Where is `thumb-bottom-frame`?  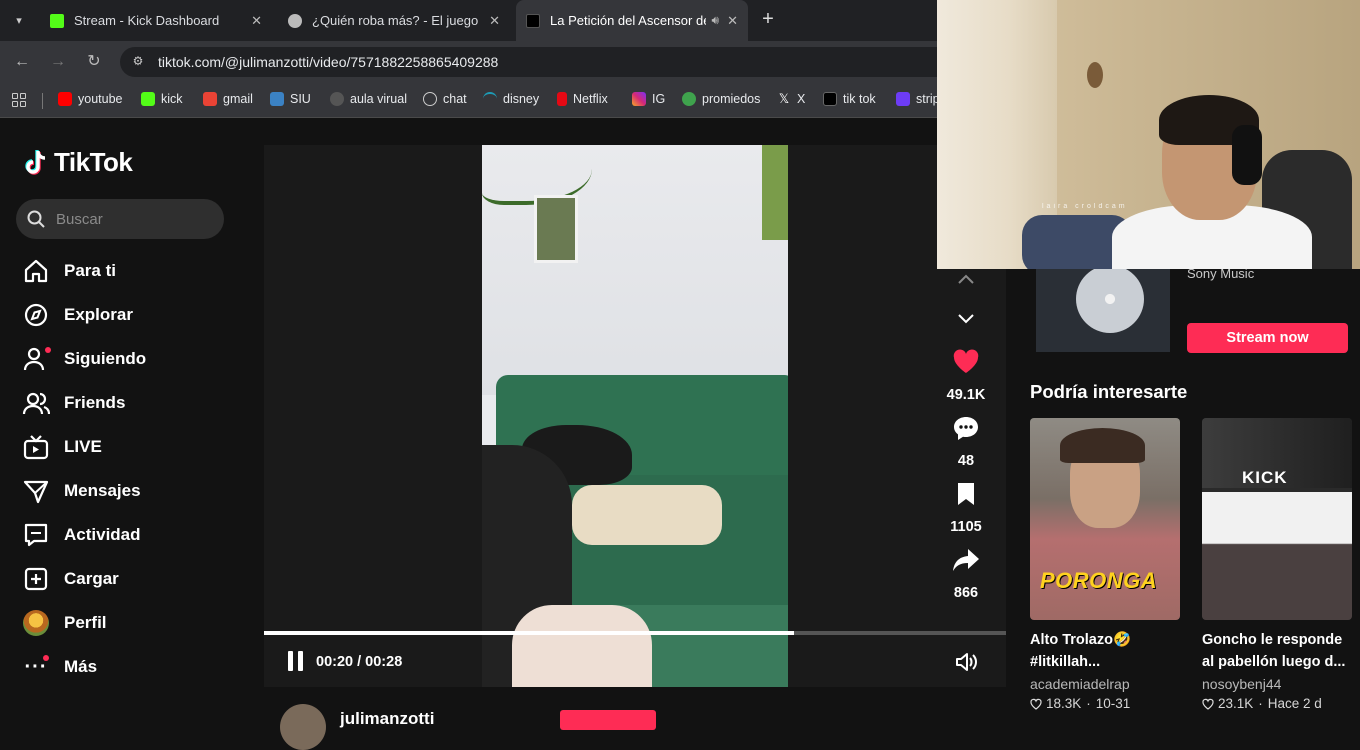 thumb-bottom-frame is located at coordinates (1277, 556).